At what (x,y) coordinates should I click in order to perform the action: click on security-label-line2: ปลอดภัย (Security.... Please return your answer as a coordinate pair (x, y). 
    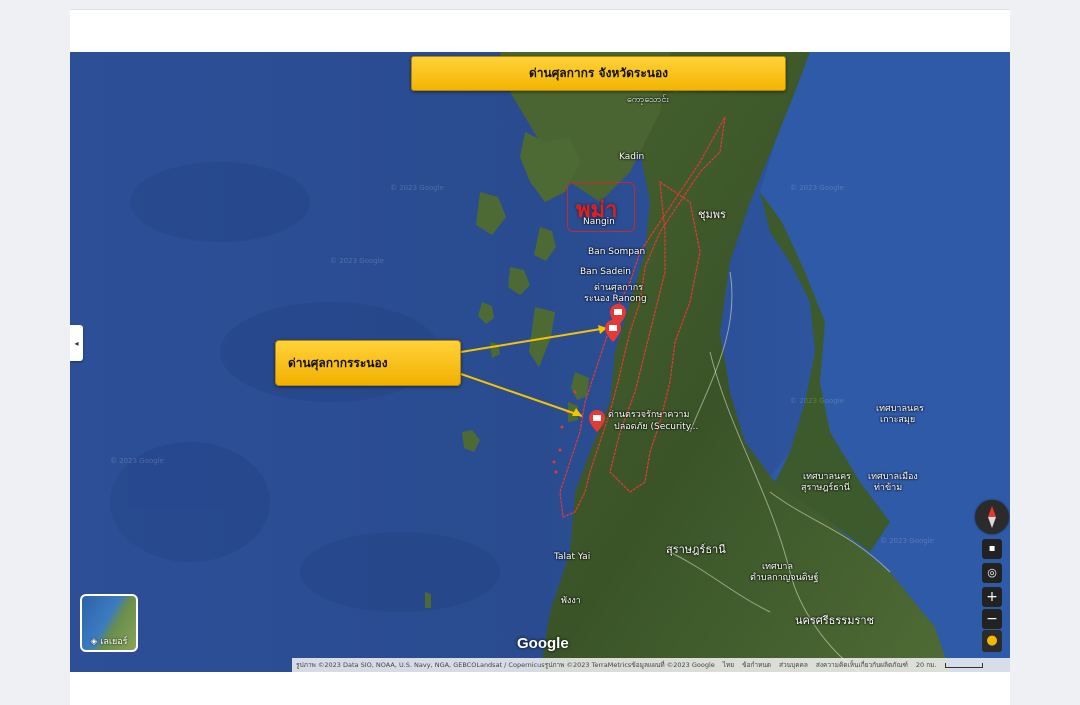
    Looking at the image, I should click on (656, 427).